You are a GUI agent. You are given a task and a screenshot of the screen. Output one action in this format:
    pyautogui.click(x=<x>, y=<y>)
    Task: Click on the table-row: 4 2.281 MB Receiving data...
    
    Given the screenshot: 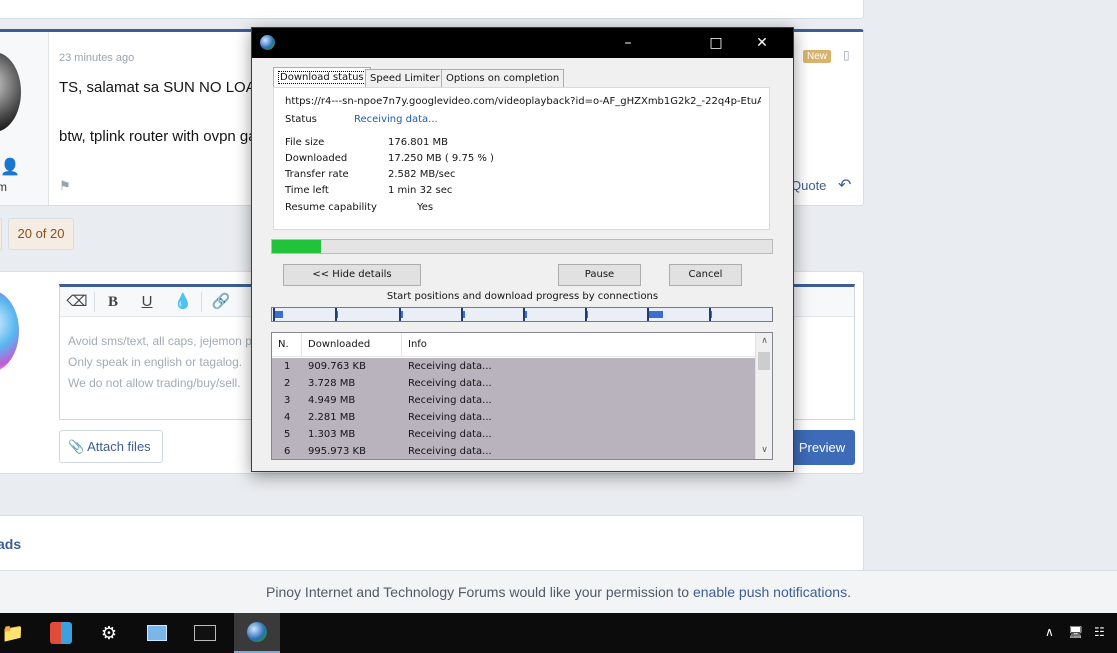 What is the action you would take?
    pyautogui.click(x=514, y=417)
    